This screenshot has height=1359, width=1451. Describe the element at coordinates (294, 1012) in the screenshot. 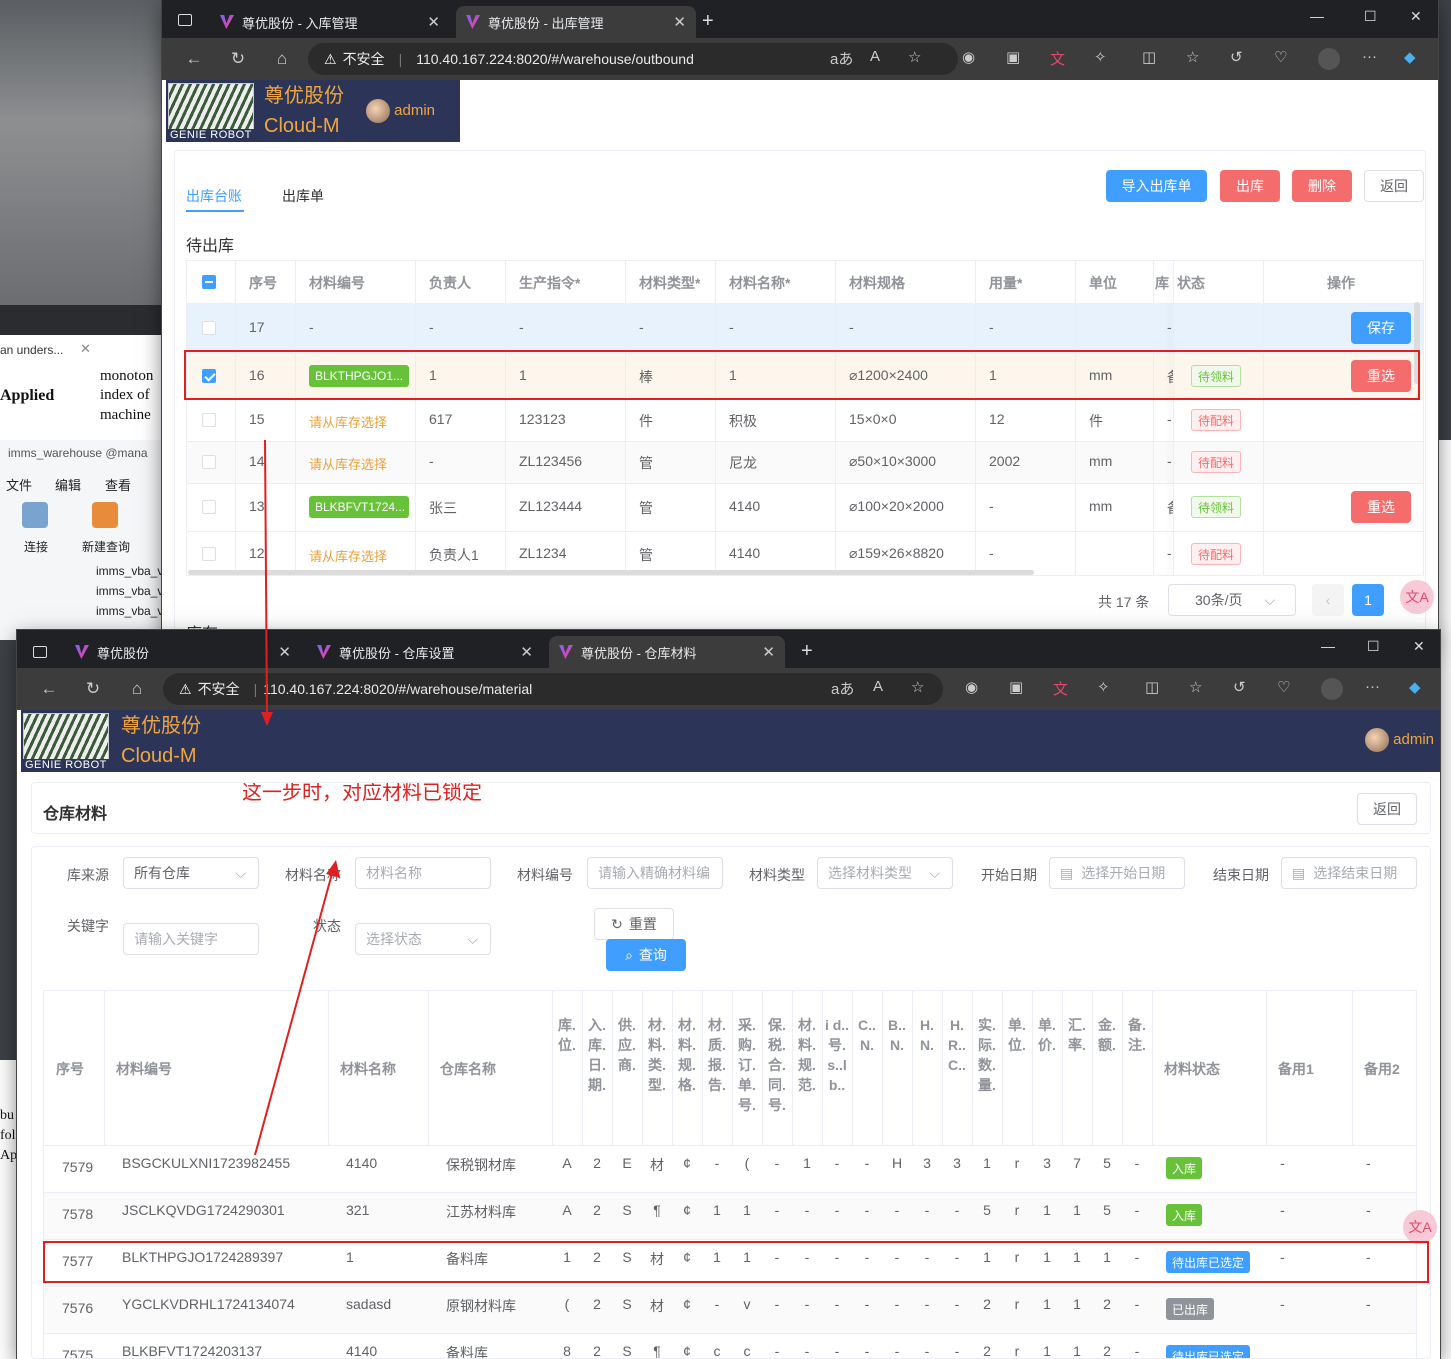

I see `arrow-up-line` at that location.